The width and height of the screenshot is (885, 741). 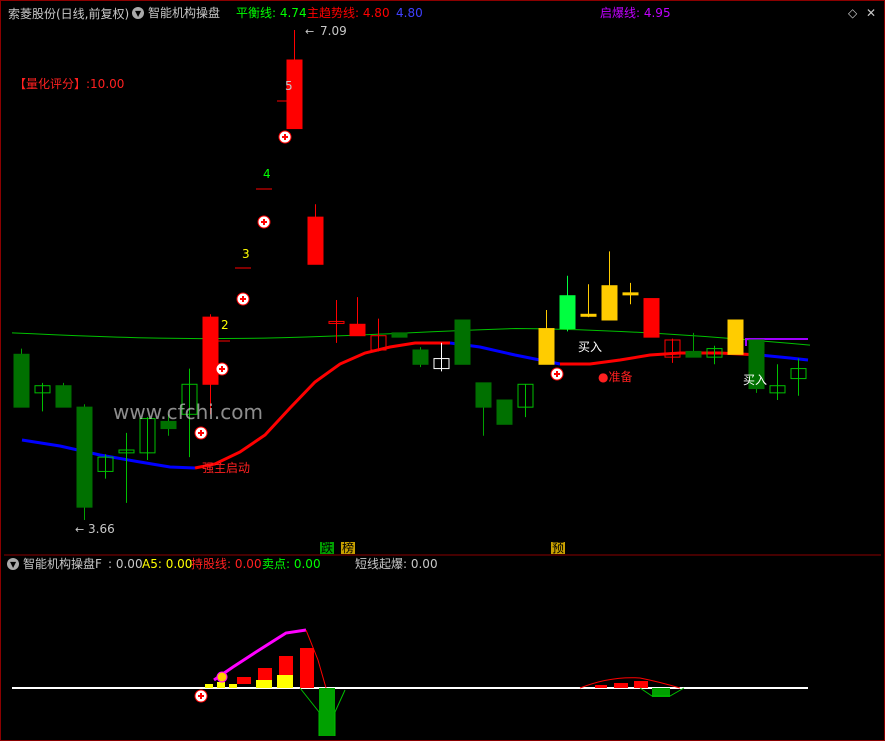 I want to click on watermark: www.cfchi.com, so click(x=188, y=412).